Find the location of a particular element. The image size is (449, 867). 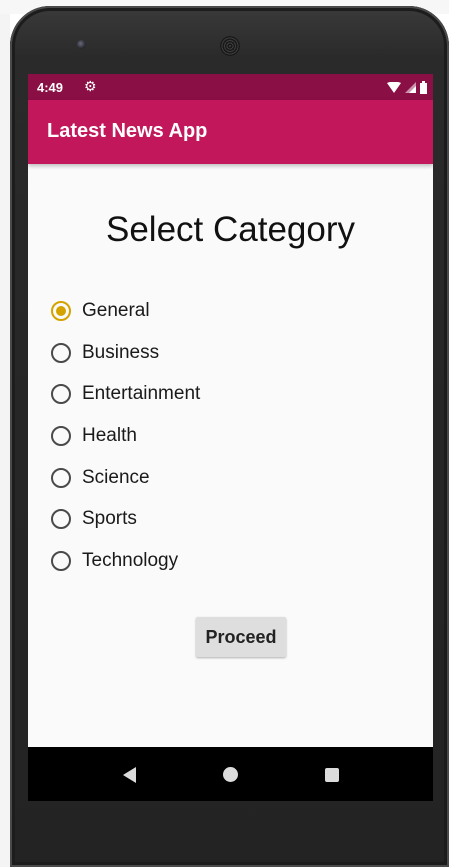

front-camera is located at coordinates (81, 44).